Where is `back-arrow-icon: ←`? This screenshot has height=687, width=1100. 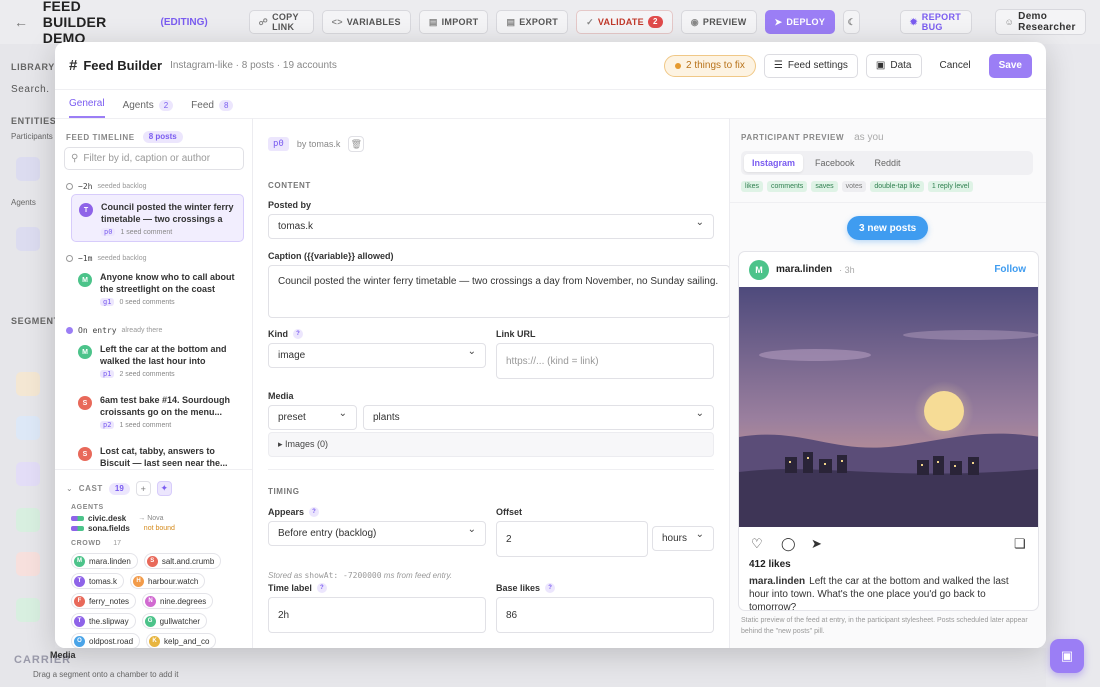
back-arrow-icon: ← is located at coordinates (24, 22).